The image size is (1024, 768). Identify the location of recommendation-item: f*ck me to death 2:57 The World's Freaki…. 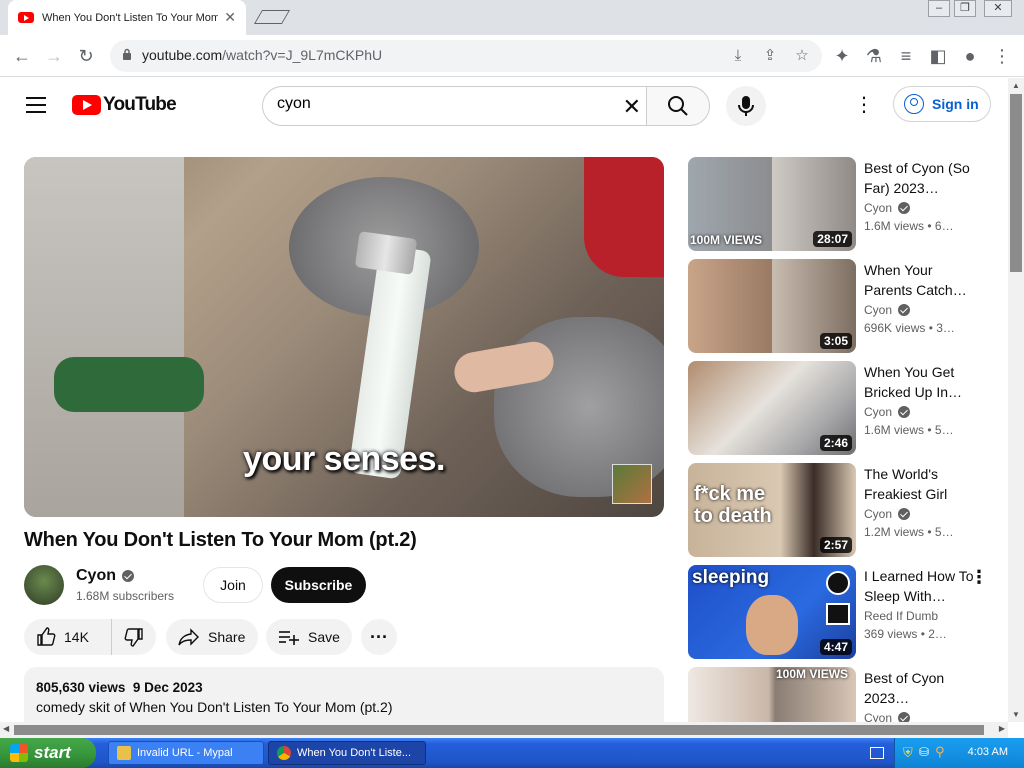
(843, 510).